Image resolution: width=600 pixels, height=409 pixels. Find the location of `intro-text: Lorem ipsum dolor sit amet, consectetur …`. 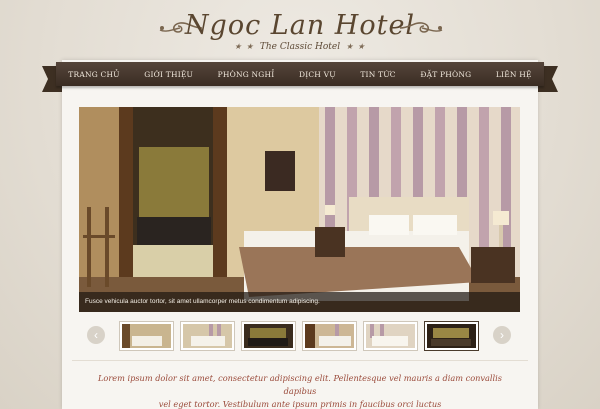

intro-text: Lorem ipsum dolor sit amet, consectetur … is located at coordinates (300, 390).